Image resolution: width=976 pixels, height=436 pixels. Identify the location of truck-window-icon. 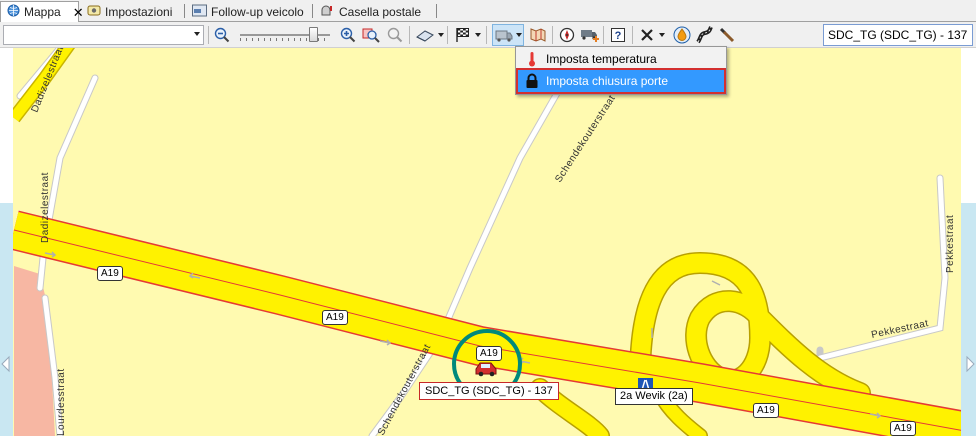
(199, 12).